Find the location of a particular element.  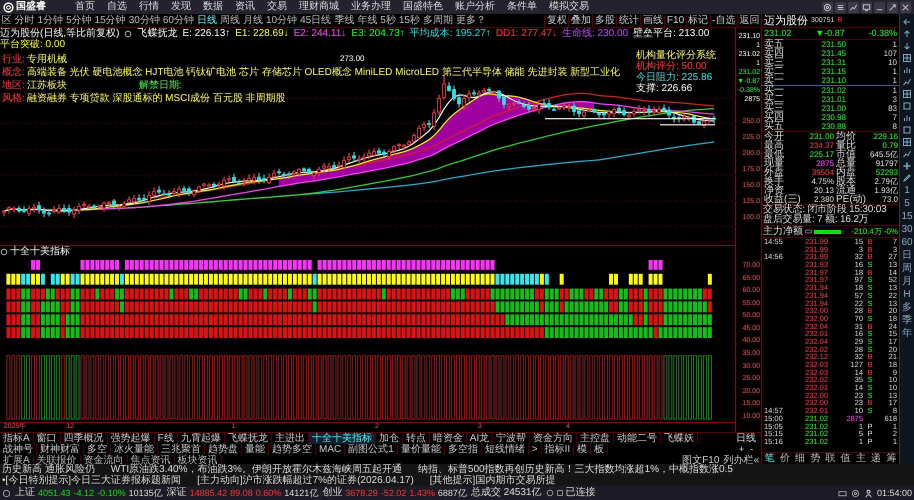

indicator-tab: 转点 is located at coordinates (416, 438).